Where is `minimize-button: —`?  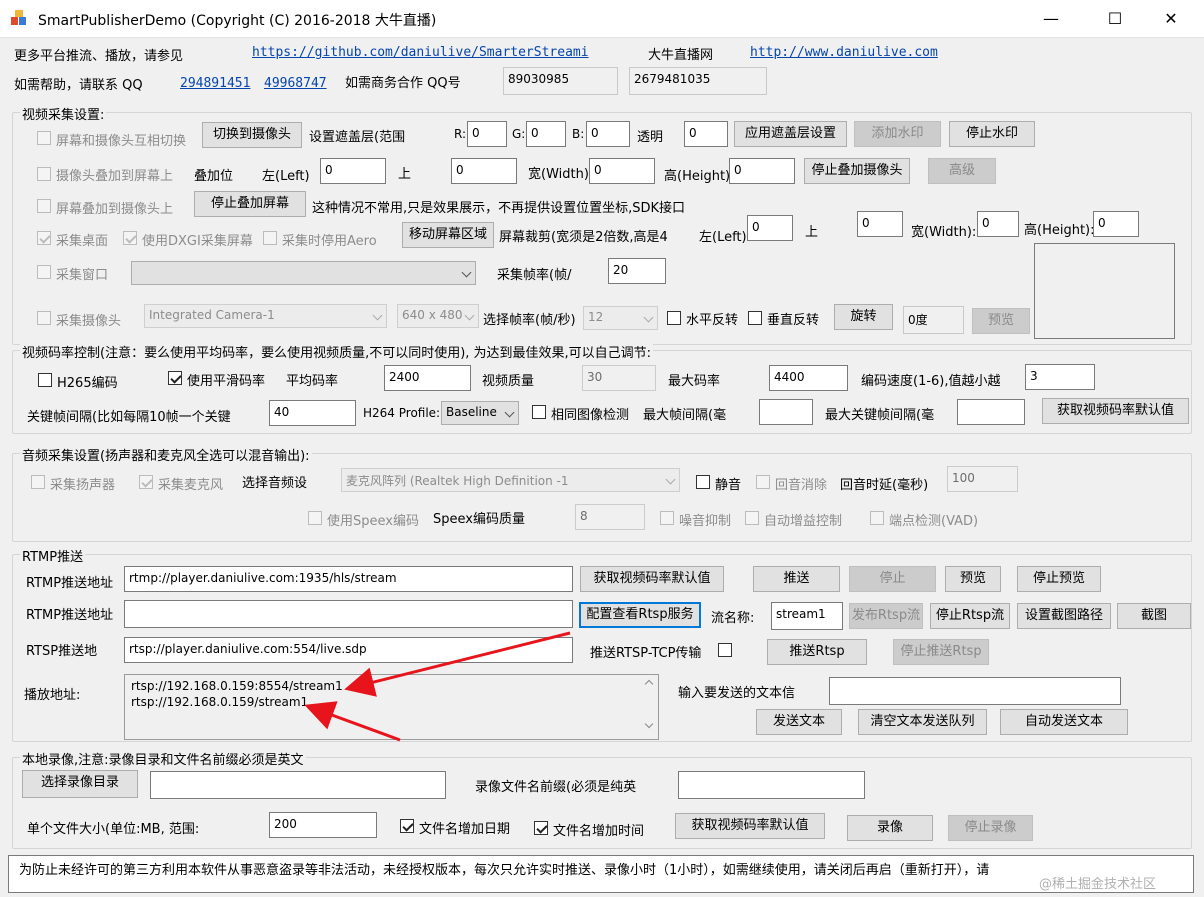 minimize-button: — is located at coordinates (1051, 19).